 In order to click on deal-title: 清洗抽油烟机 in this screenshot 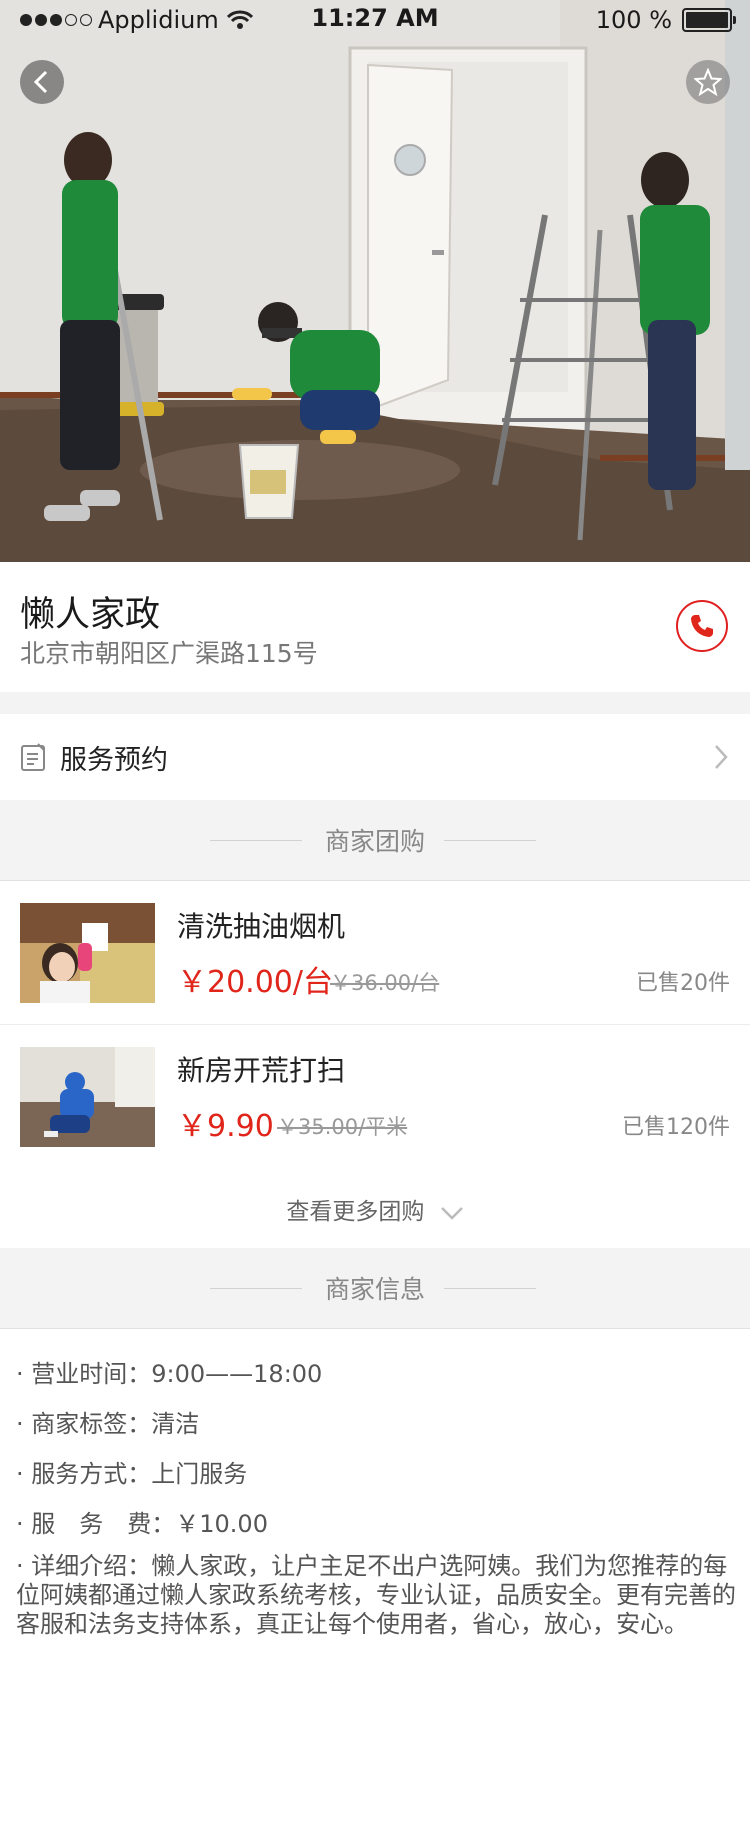, I will do `click(261, 926)`.